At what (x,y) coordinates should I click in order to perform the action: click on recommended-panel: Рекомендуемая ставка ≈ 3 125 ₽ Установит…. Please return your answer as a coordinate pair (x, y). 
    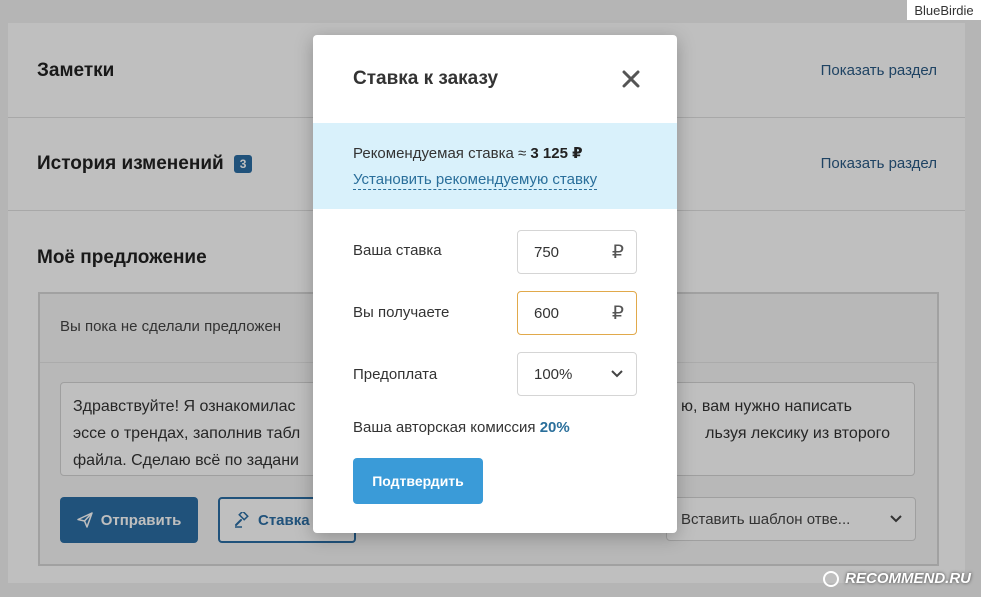
    Looking at the image, I should click on (495, 166).